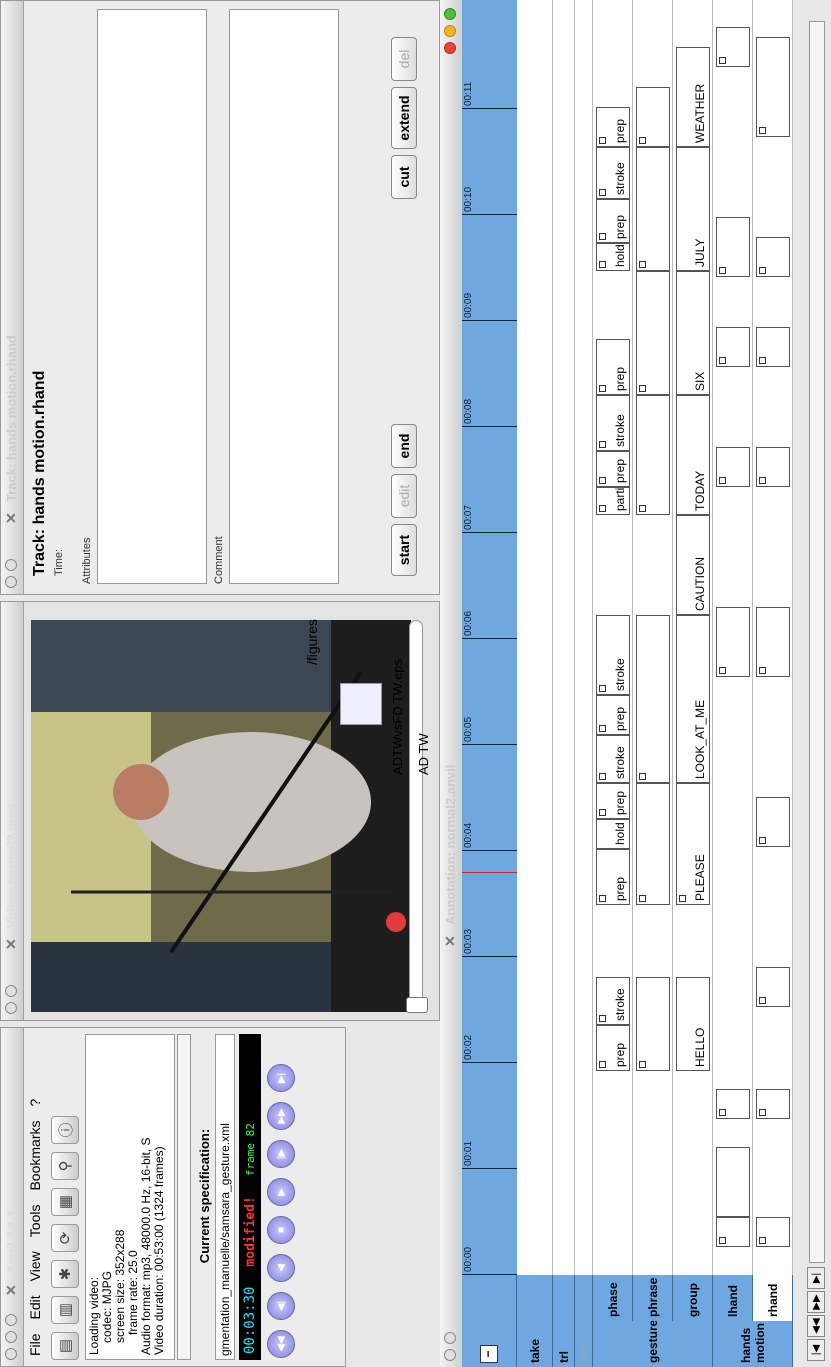 The width and height of the screenshot is (831, 1367). Describe the element at coordinates (489, 1354) in the screenshot. I see `collapse-button: −` at that location.